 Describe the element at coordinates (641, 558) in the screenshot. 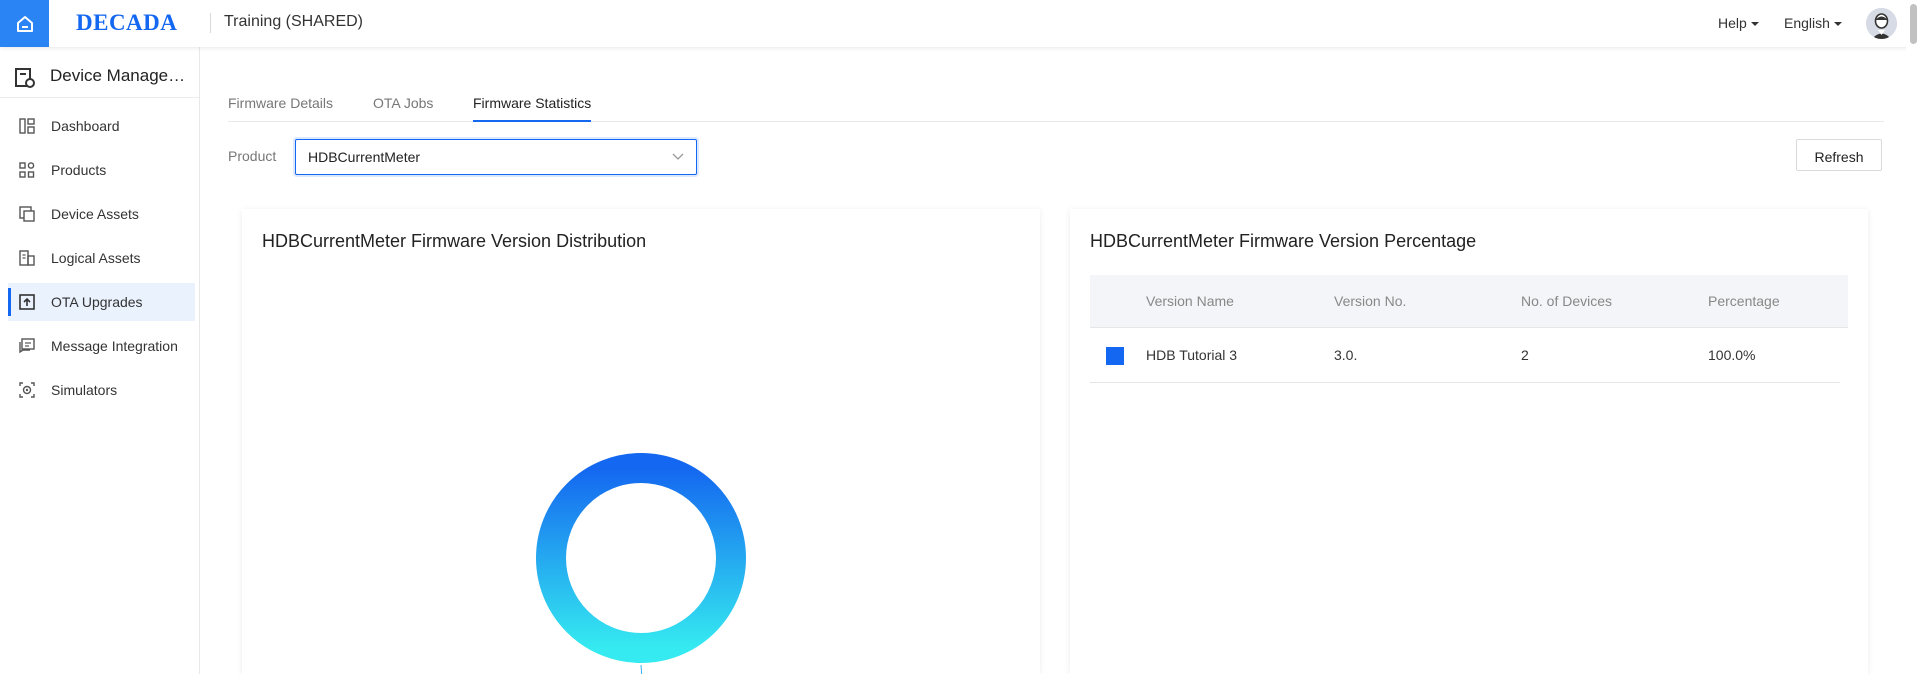

I see `donut-slice-3.0.` at that location.